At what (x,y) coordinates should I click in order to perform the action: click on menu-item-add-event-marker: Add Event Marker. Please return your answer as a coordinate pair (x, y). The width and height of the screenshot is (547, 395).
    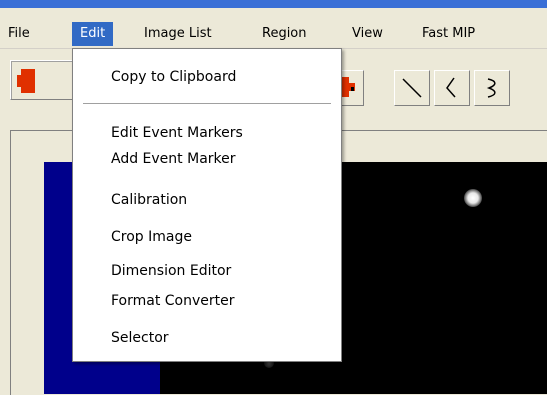
    Looking at the image, I should click on (173, 159).